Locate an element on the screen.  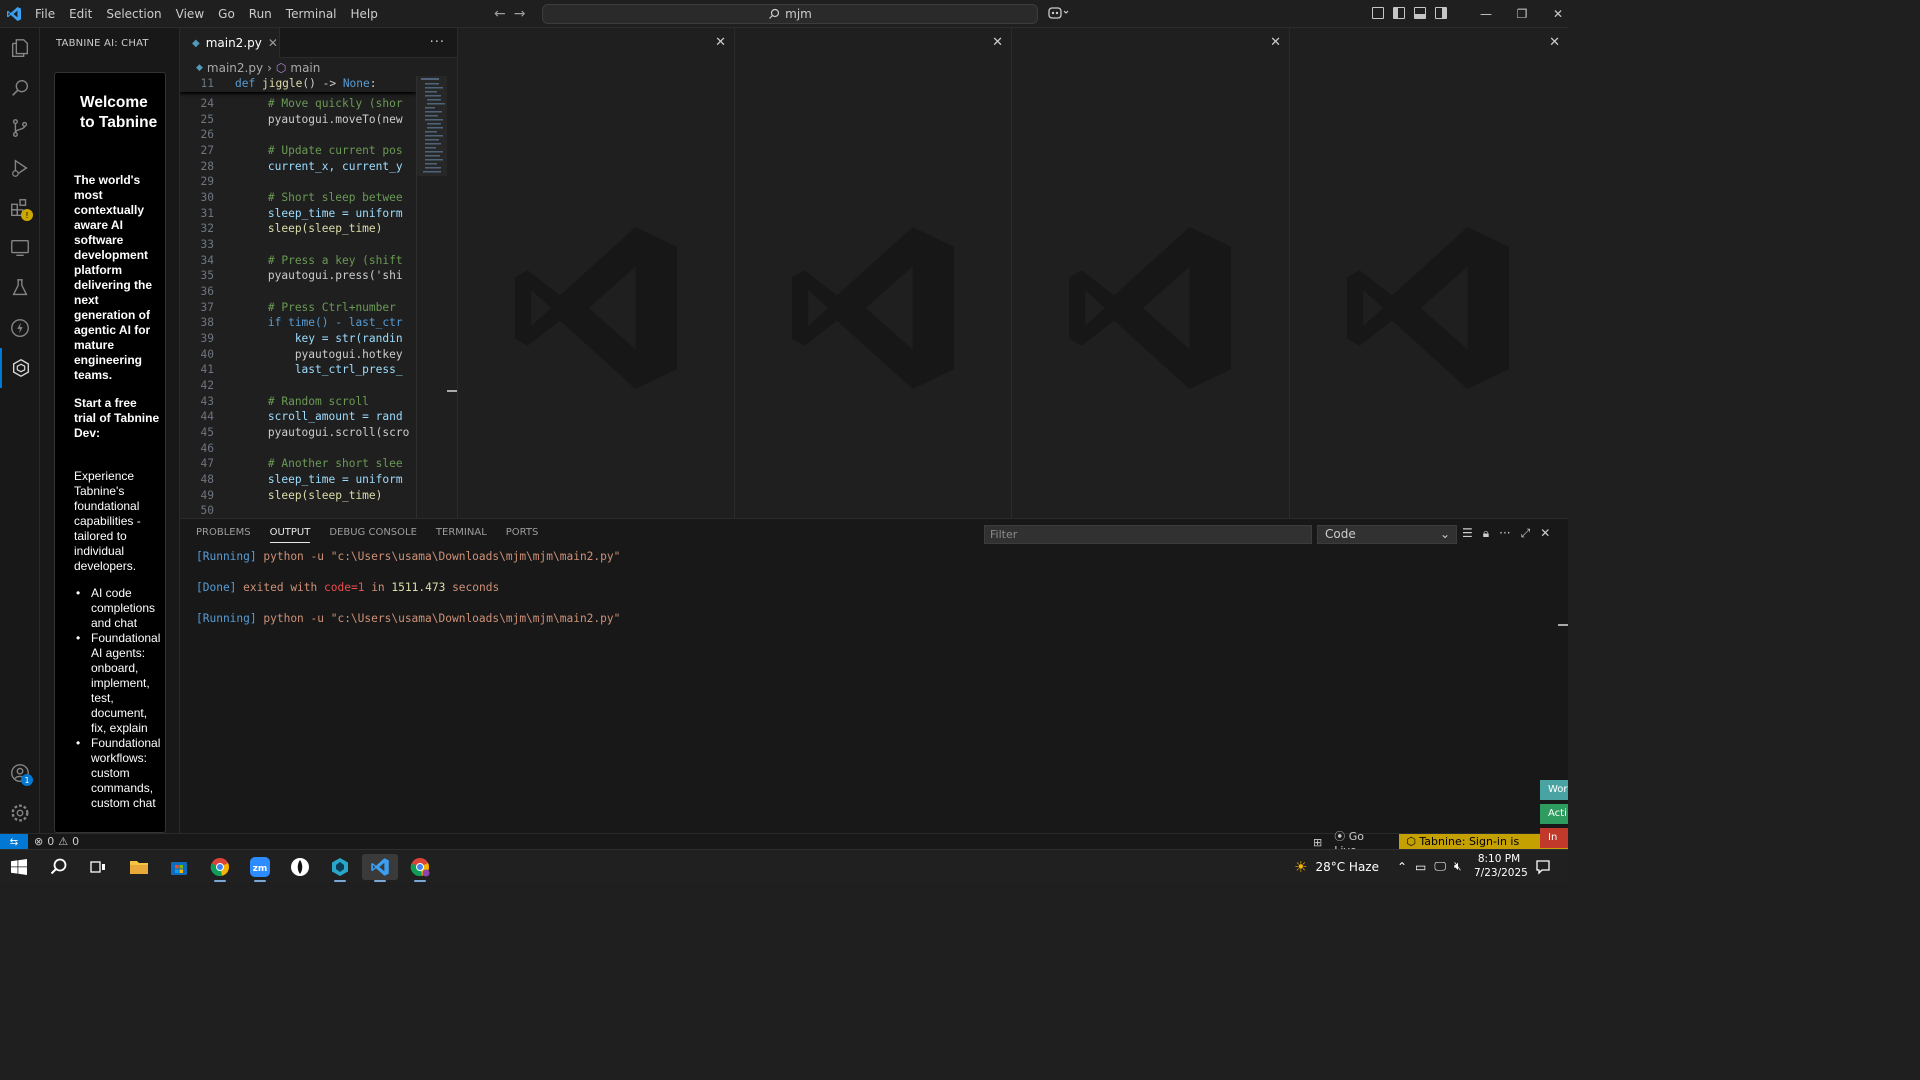
side-tag: In Ac is located at coordinates (1554, 838).